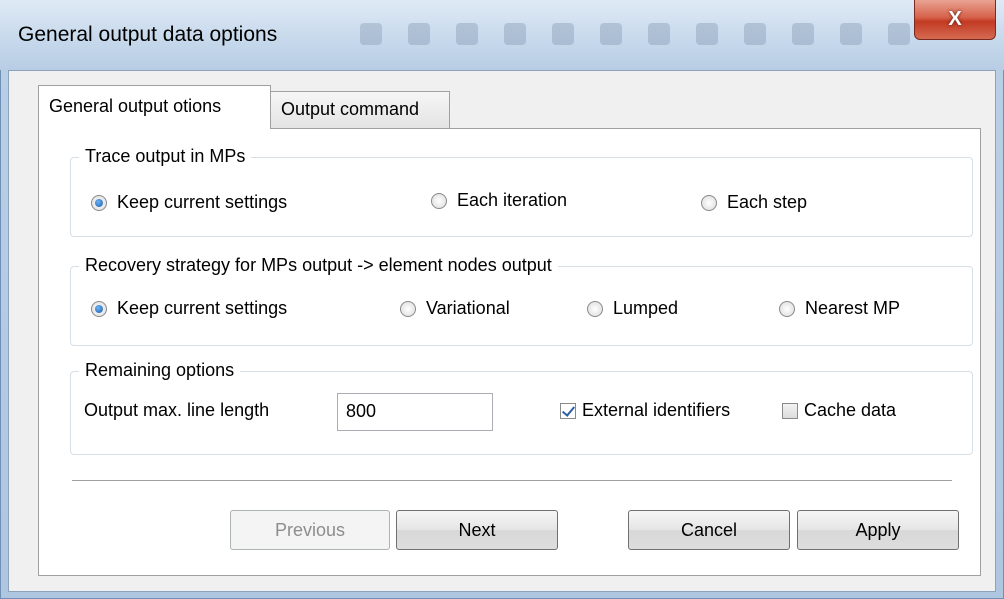  I want to click on radio-label: Variational, so click(468, 308).